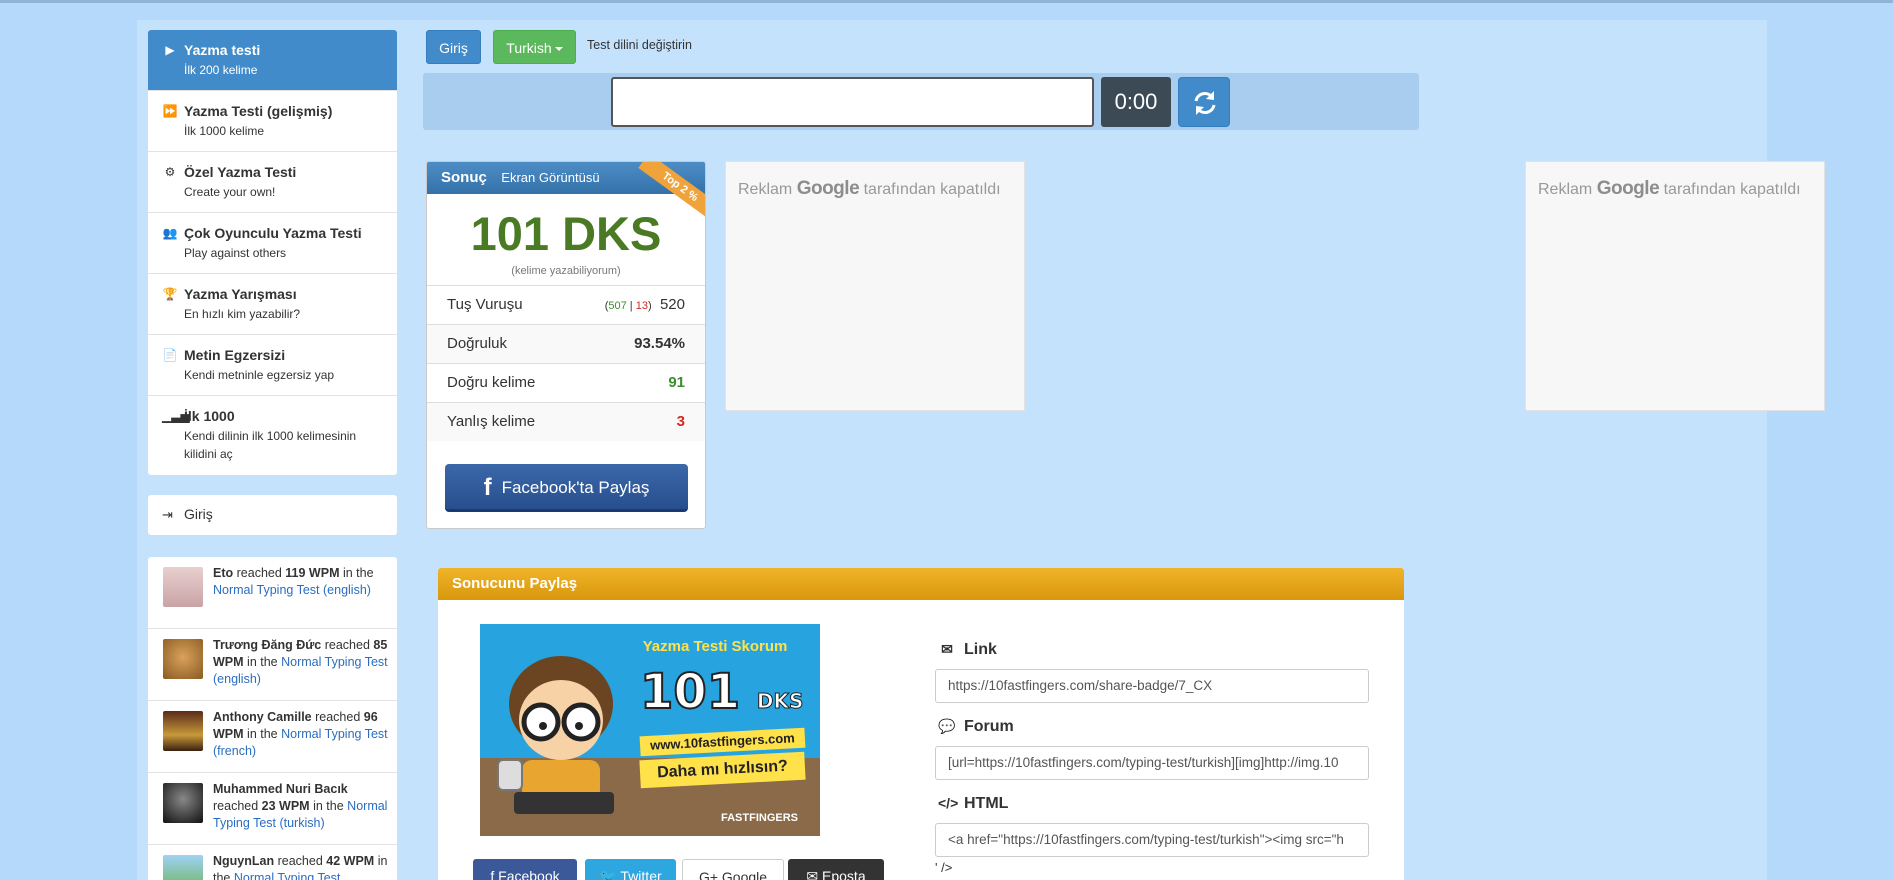  I want to click on feed-user-name: Trương Đăng Đức, so click(267, 645).